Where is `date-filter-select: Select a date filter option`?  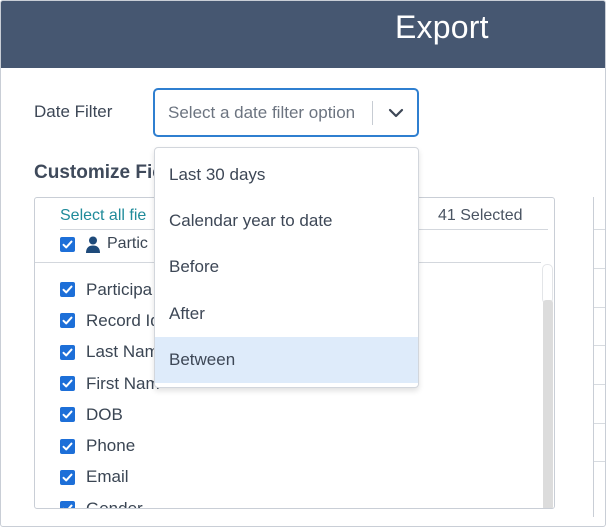 date-filter-select: Select a date filter option is located at coordinates (286, 112).